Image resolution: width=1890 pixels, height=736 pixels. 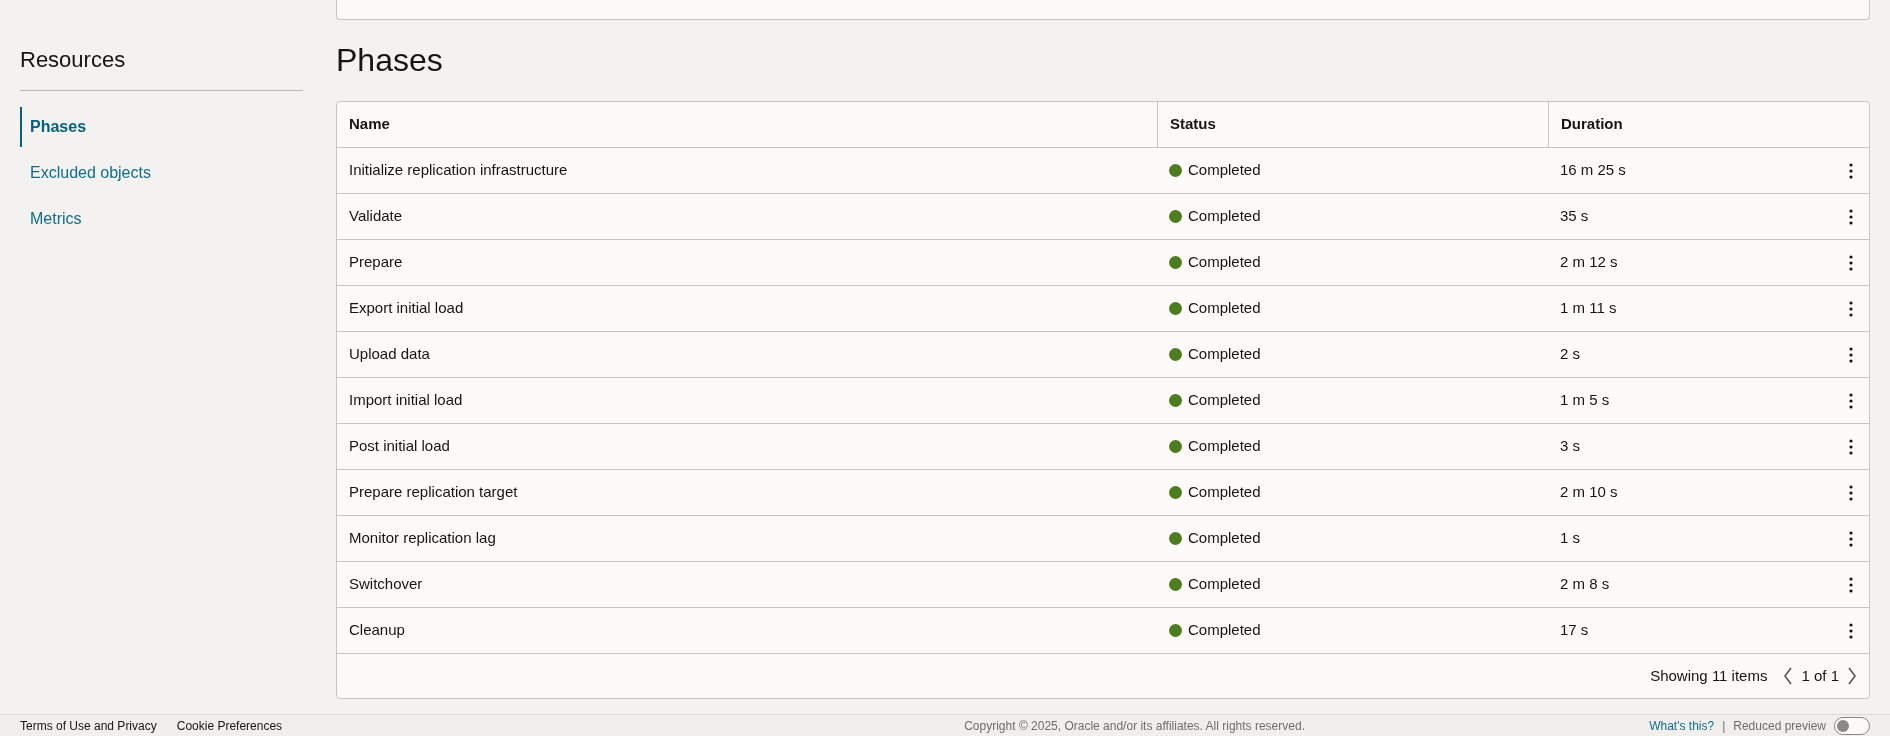 I want to click on table-cell-text: 2 s, so click(x=1570, y=354).